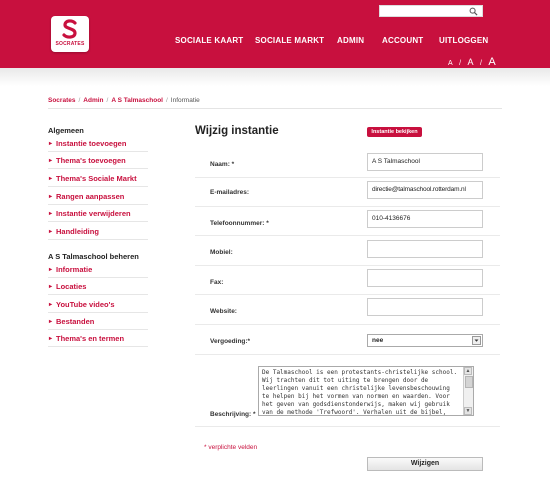  Describe the element at coordinates (71, 286) in the screenshot. I see `sidebar-item-label: Locaties` at that location.